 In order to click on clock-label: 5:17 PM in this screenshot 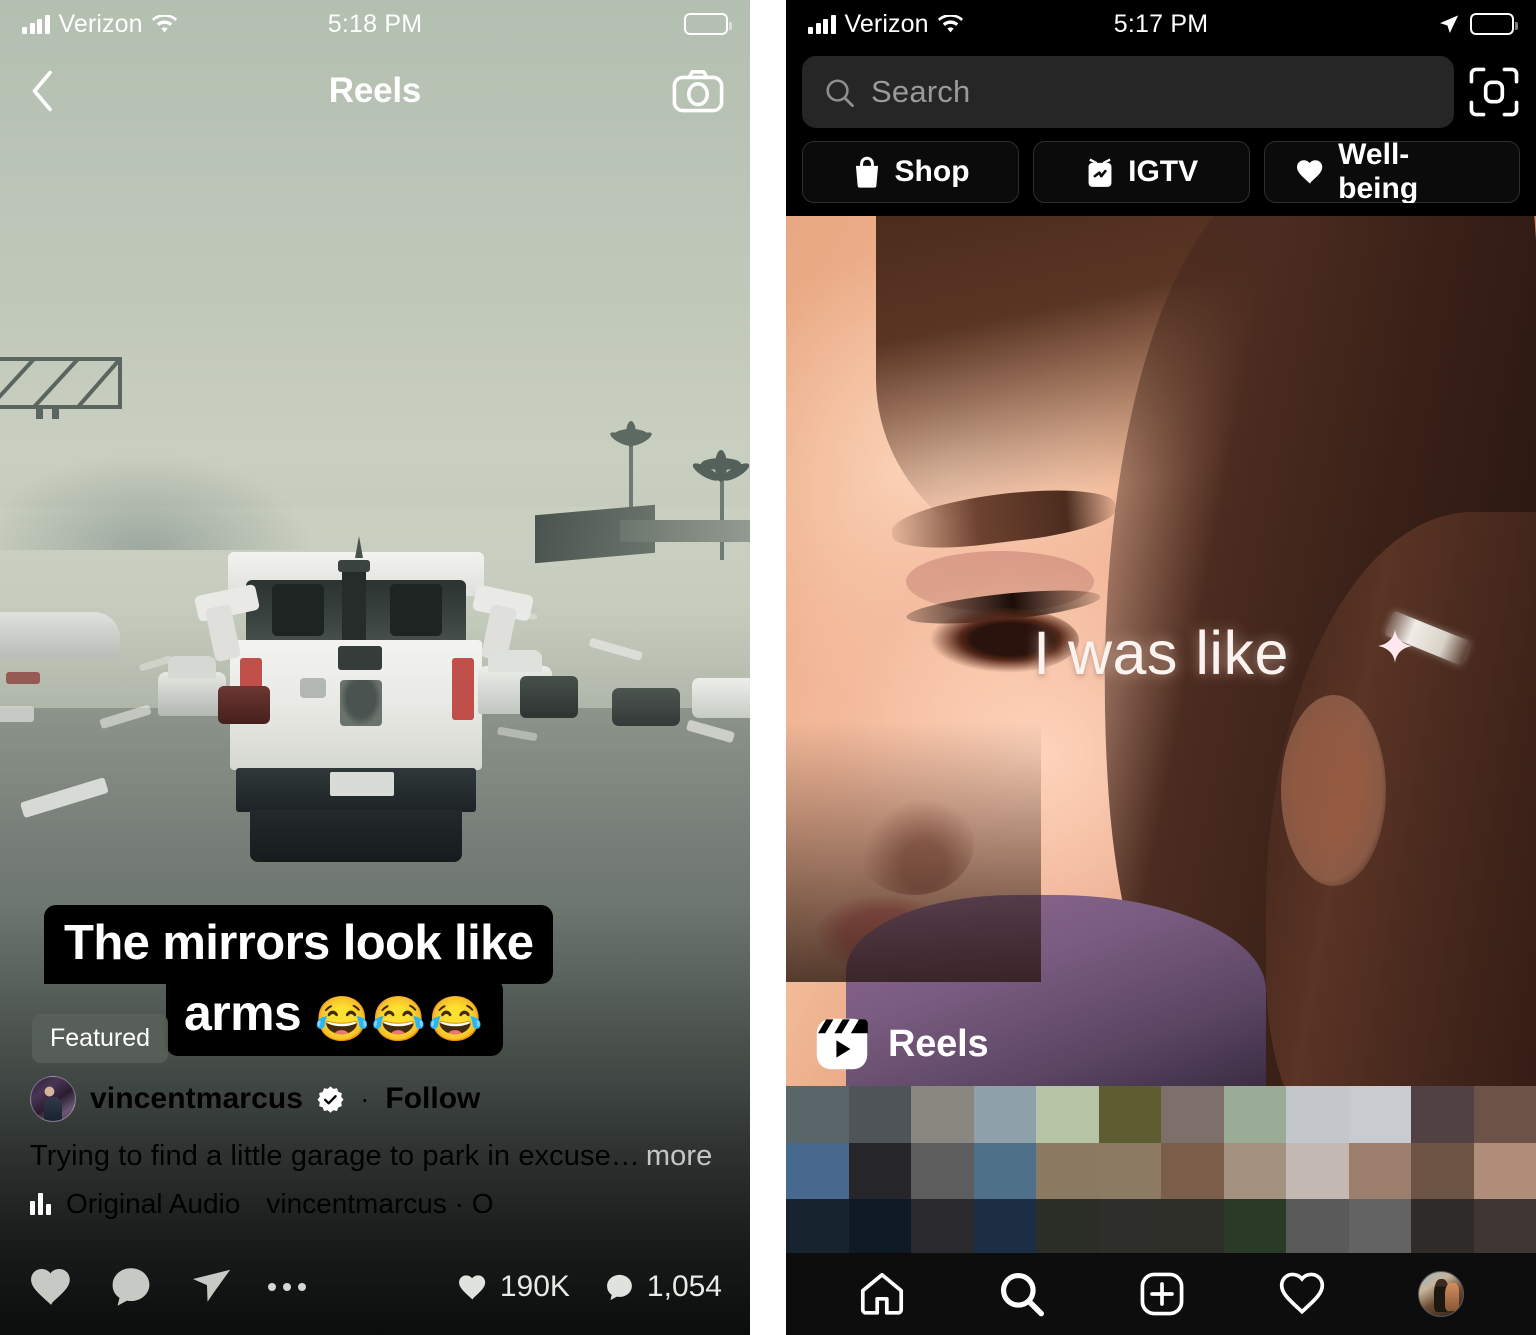, I will do `click(1161, 23)`.